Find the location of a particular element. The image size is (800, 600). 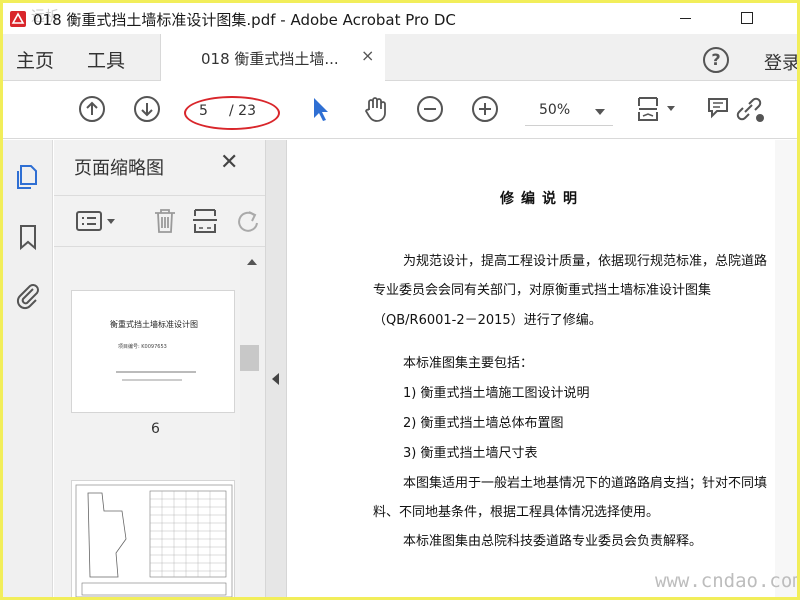

document-line: （QB/R6001-2－2015）进行了修编。 is located at coordinates (487, 320).